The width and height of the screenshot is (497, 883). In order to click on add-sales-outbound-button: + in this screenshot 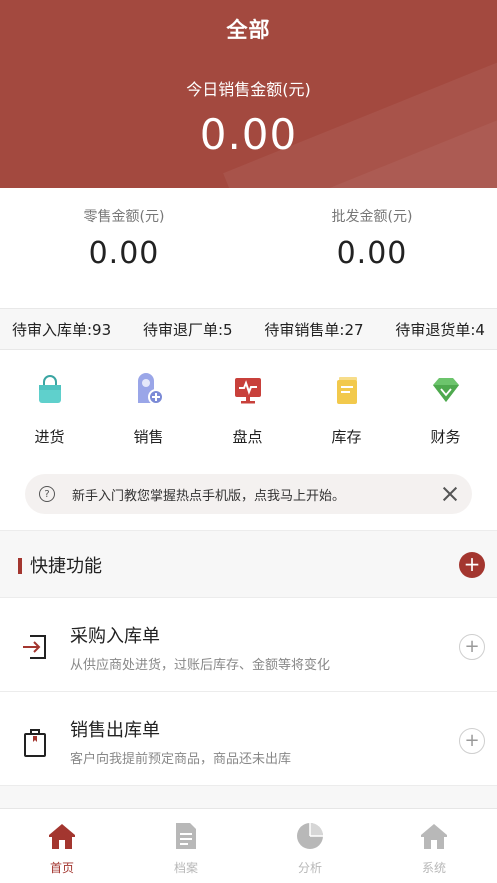, I will do `click(472, 741)`.